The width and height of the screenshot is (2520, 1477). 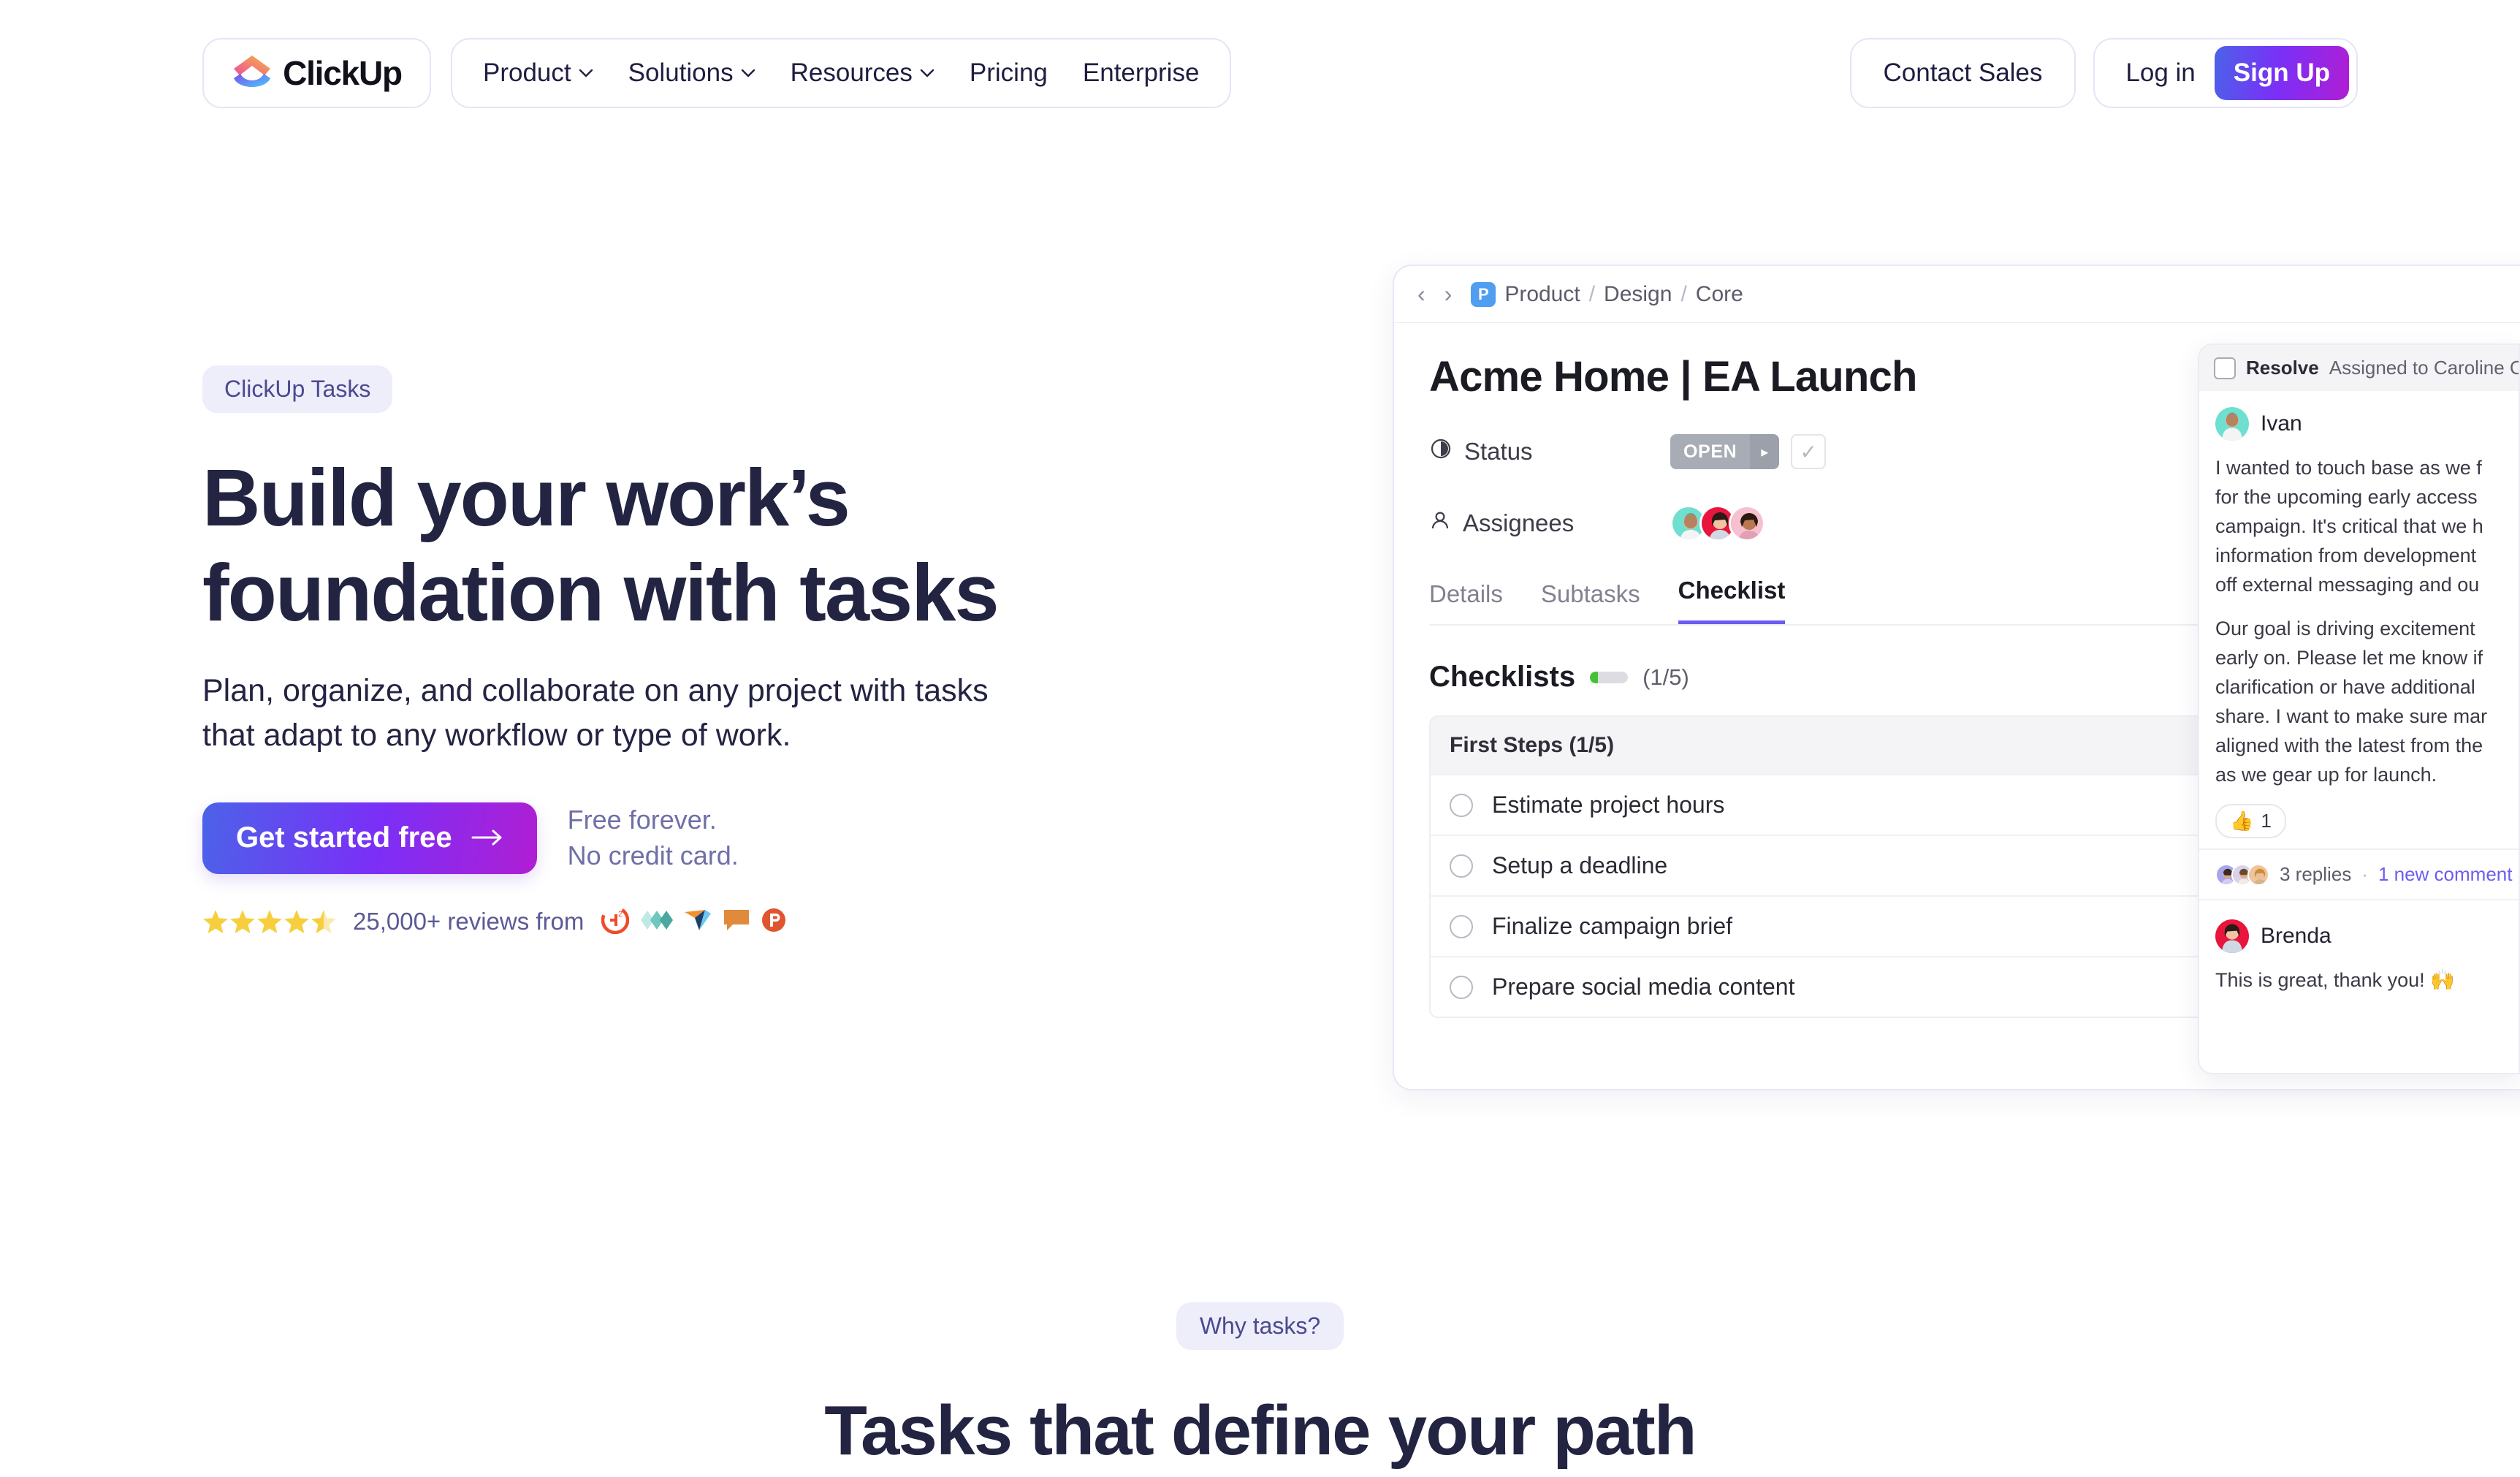 I want to click on assignee-avatars, so click(x=1717, y=523).